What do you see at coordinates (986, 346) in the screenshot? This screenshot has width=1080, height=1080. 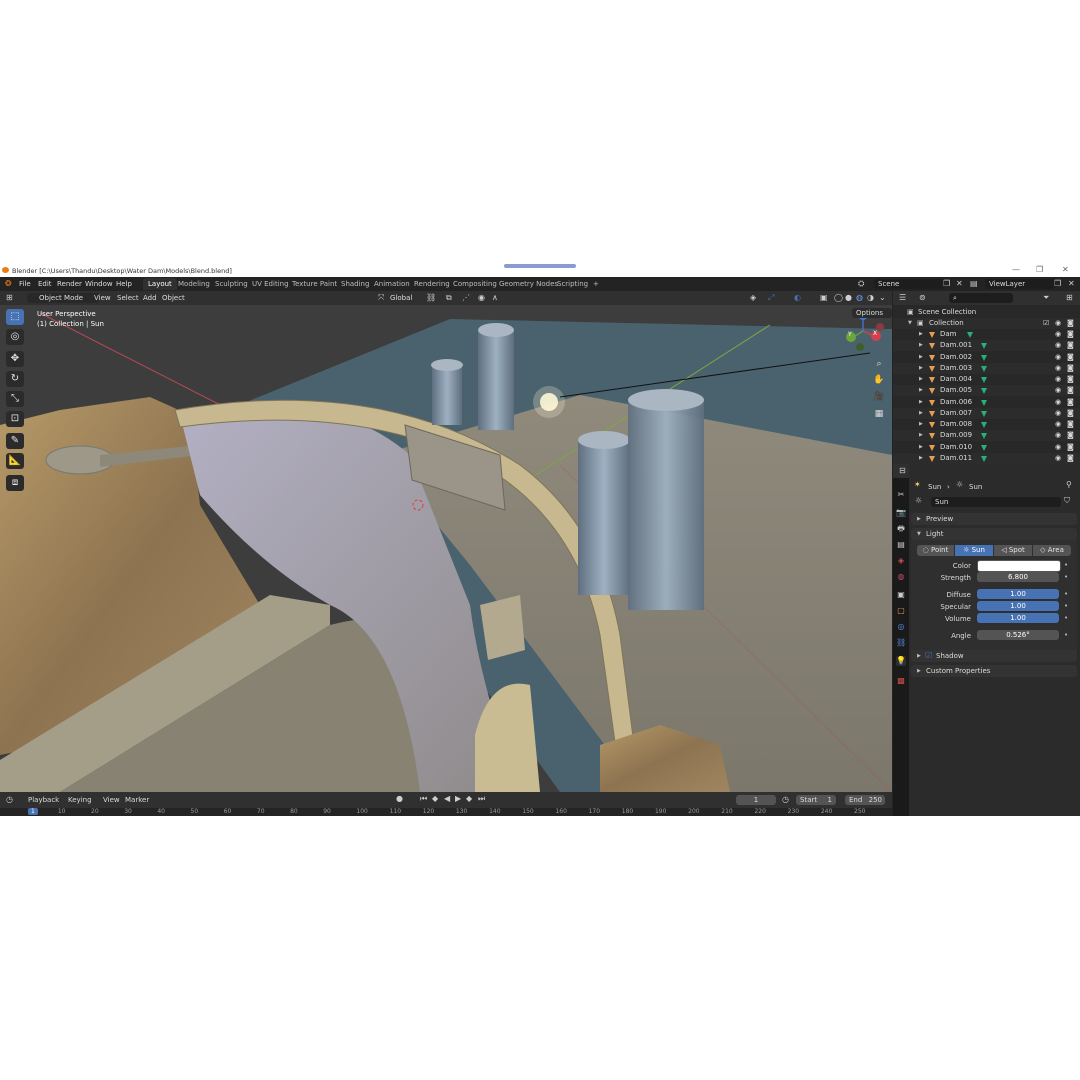 I see `outliner-item: ▶ Dam.001 ◉ ◙` at bounding box center [986, 346].